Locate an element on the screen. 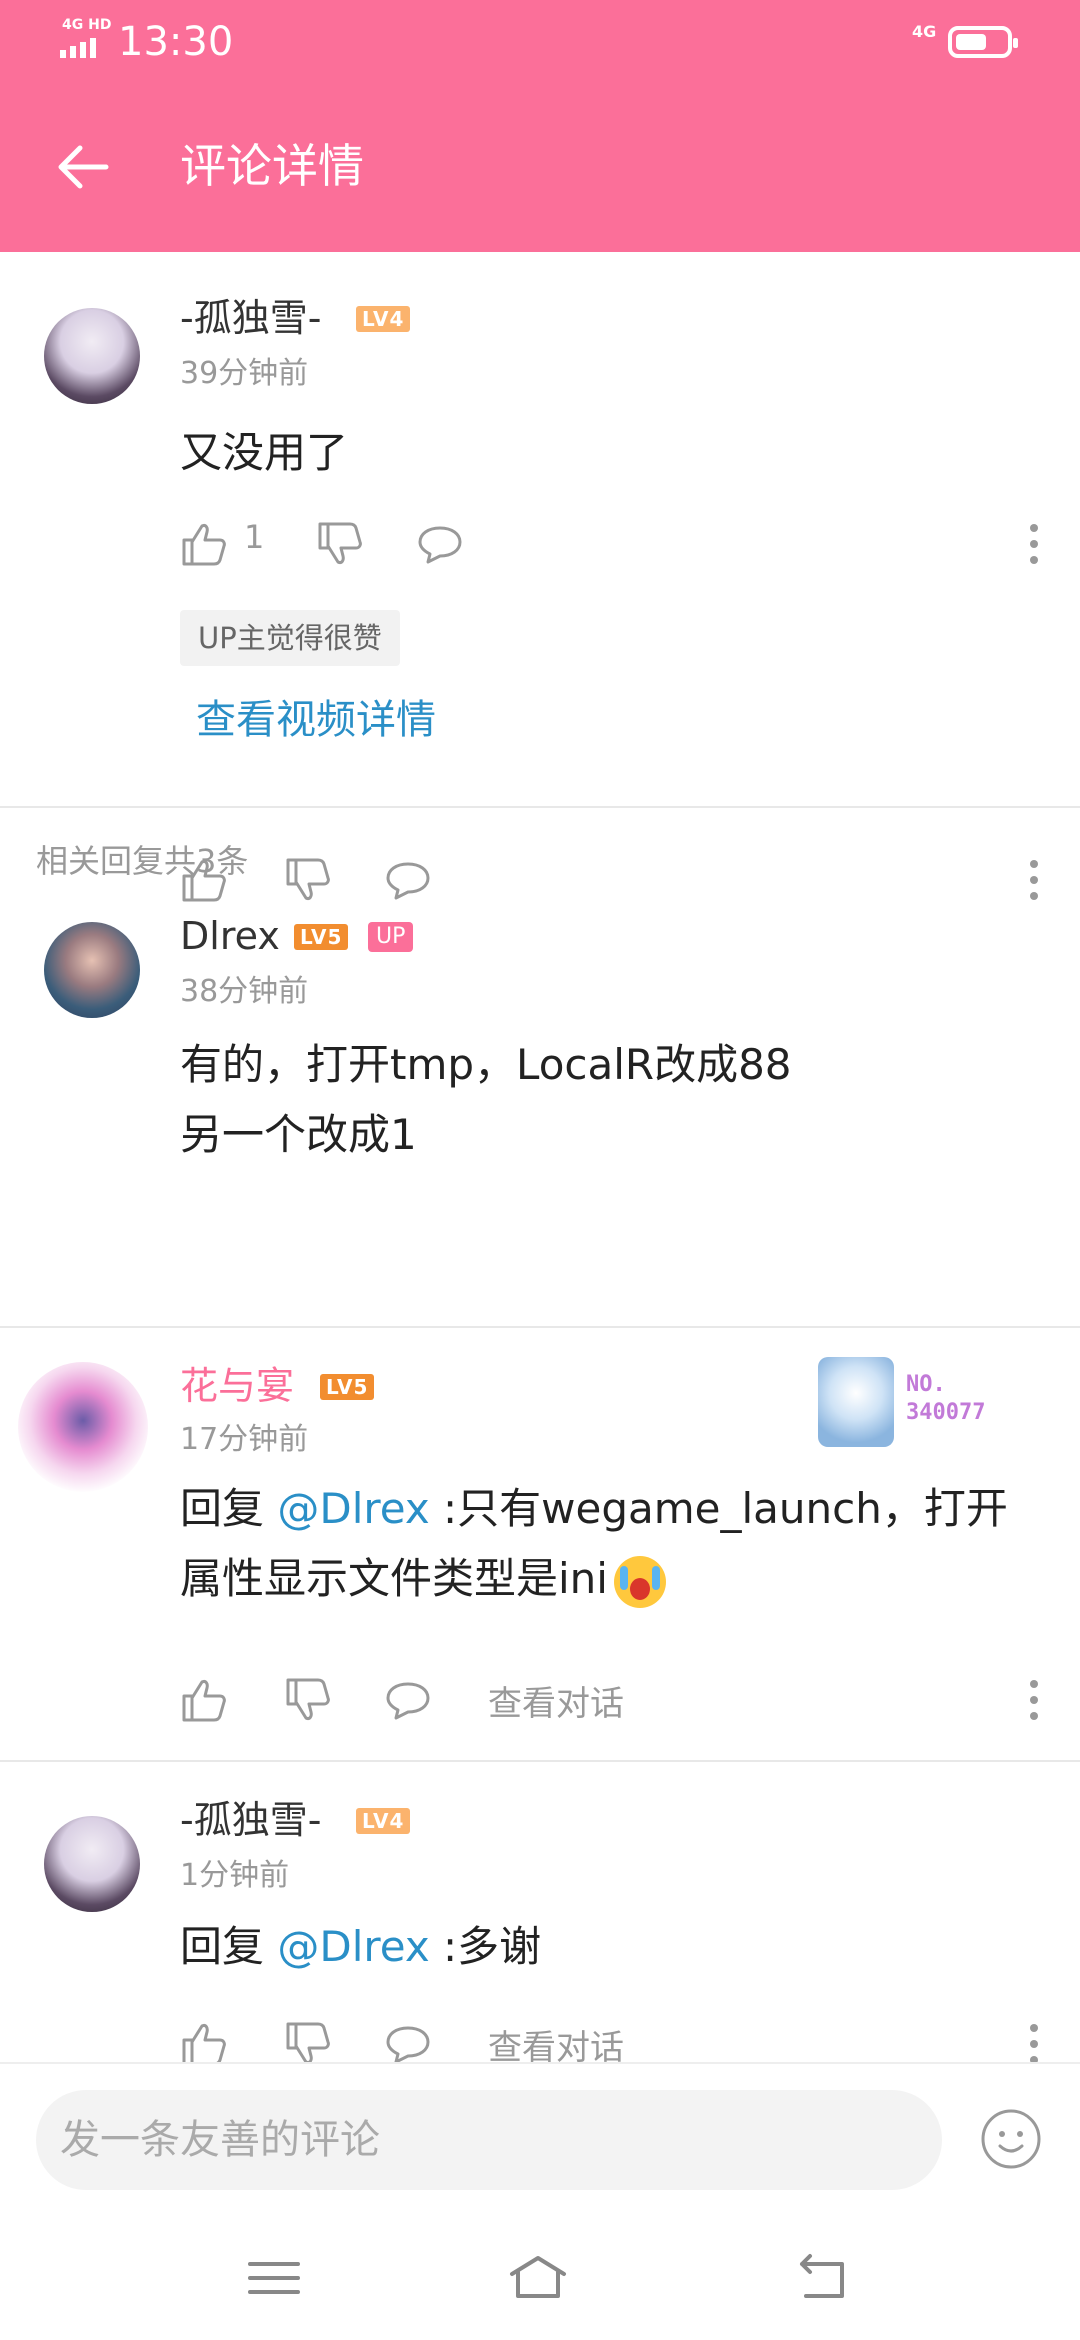 The height and width of the screenshot is (2340, 1080). medal-number: NO. 340077 is located at coordinates (945, 1399).